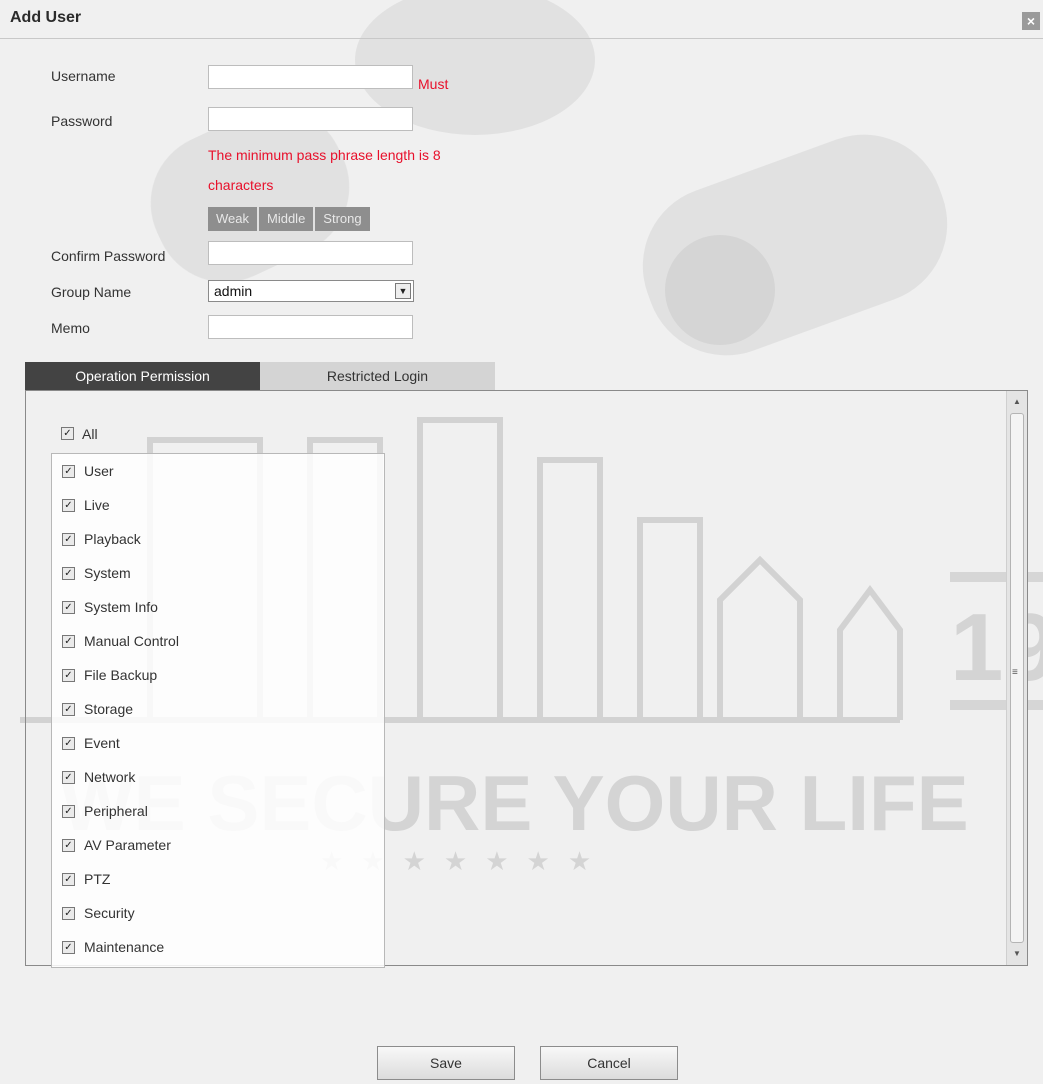 This screenshot has height=1084, width=1043. What do you see at coordinates (124, 947) in the screenshot?
I see `permission-label: Maintenance` at bounding box center [124, 947].